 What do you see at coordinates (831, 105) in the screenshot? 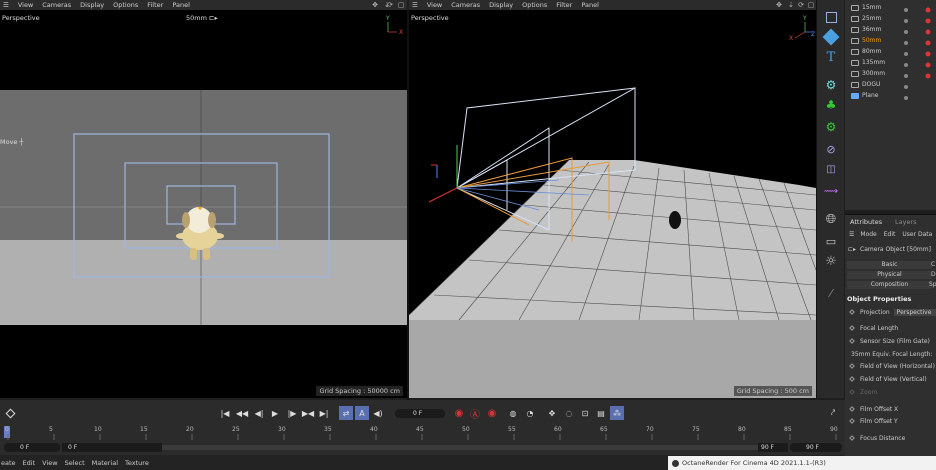
I see `generator-icon: ♣` at bounding box center [831, 105].